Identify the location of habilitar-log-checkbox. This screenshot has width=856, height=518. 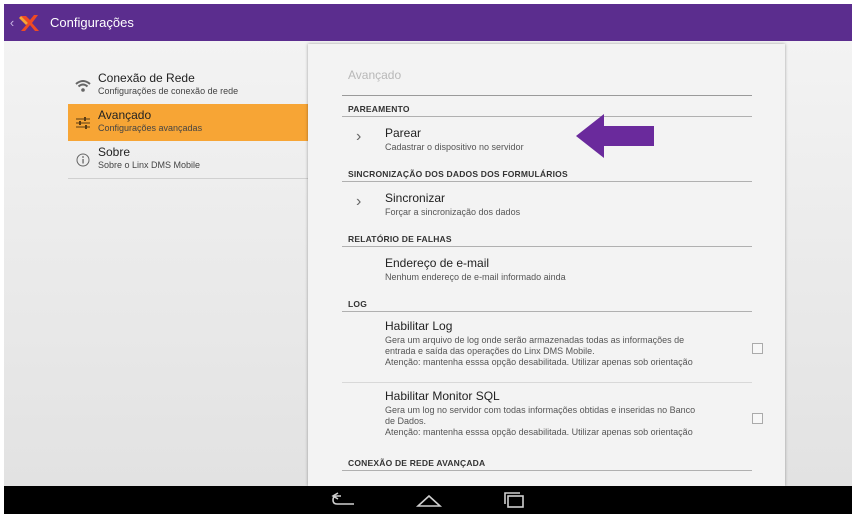
(757, 348).